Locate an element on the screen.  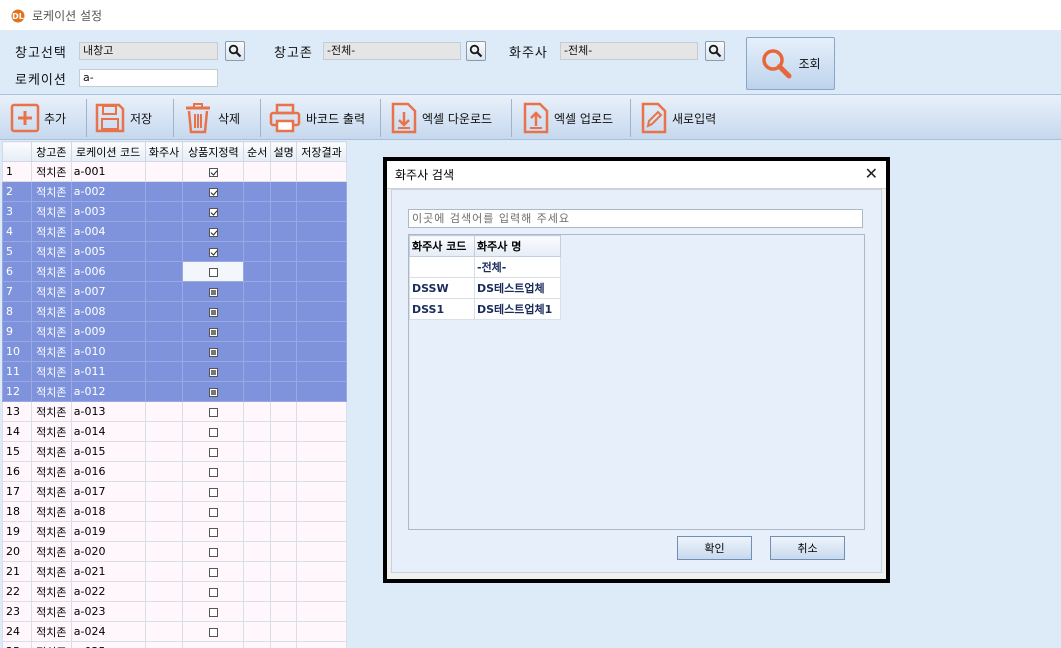
row-number-cell: 25 is located at coordinates (17, 644).